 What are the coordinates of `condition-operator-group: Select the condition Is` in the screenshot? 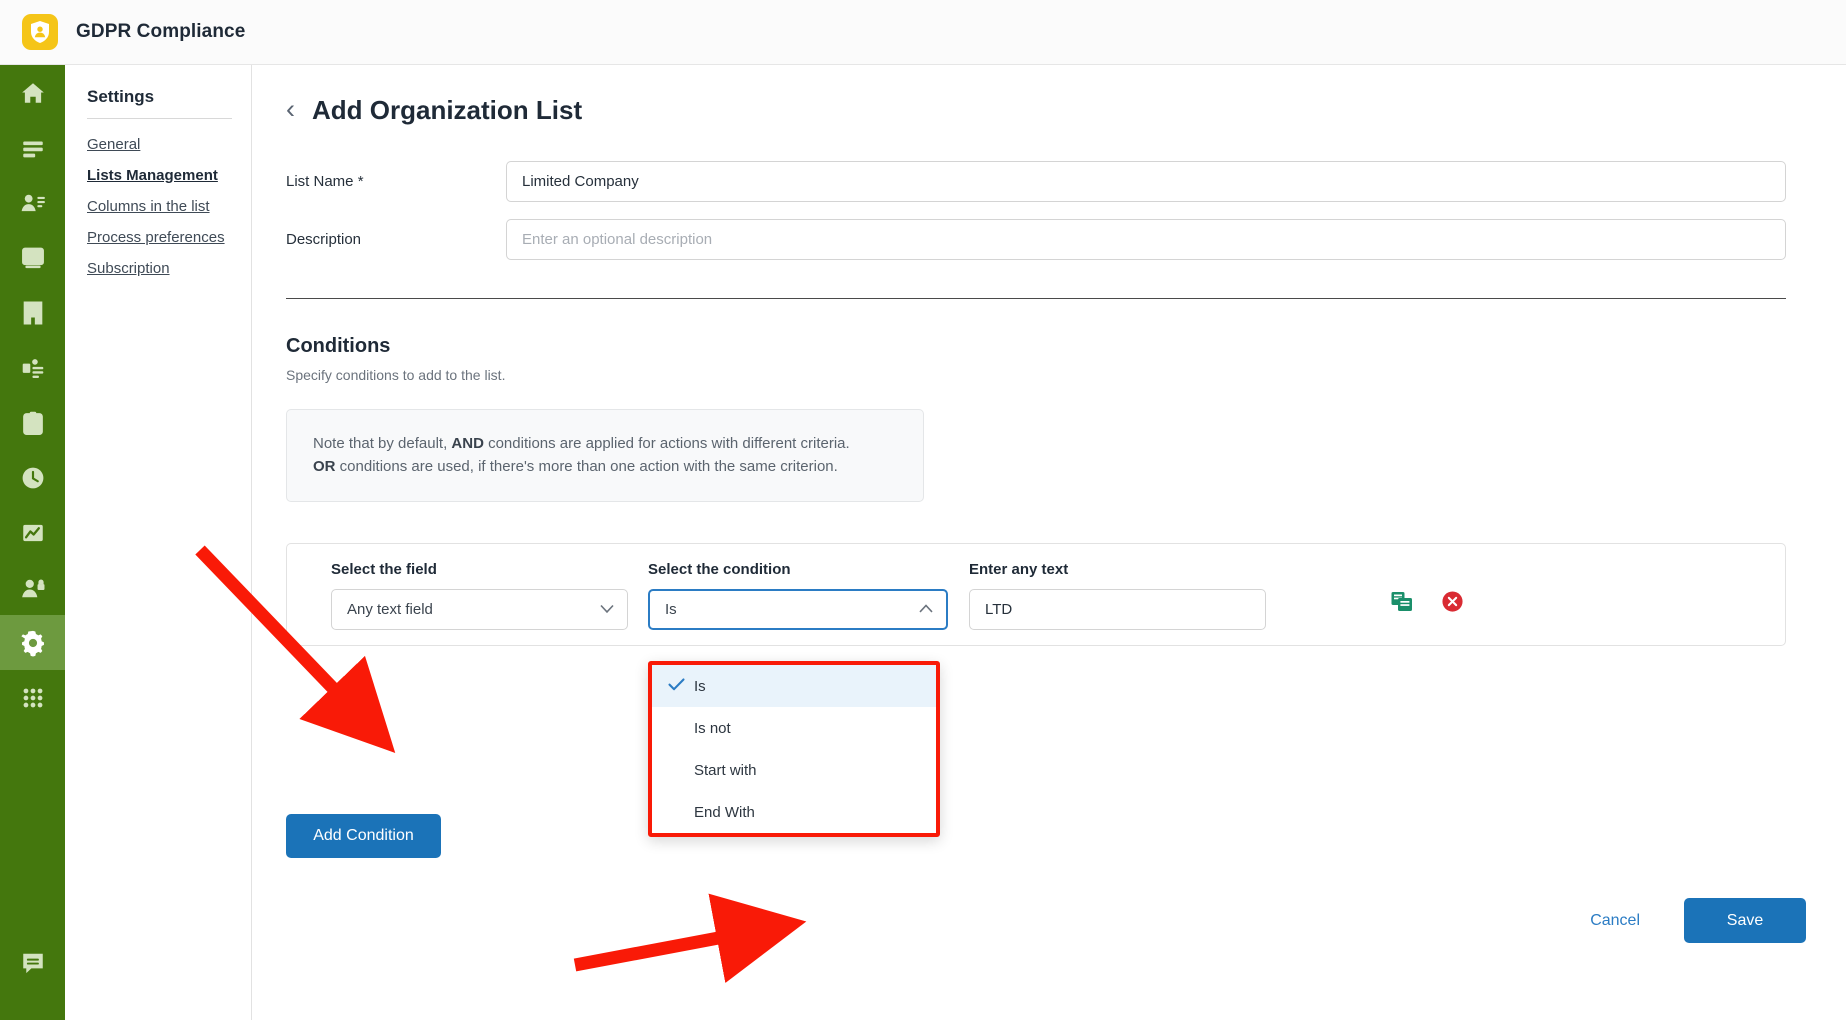 It's located at (798, 595).